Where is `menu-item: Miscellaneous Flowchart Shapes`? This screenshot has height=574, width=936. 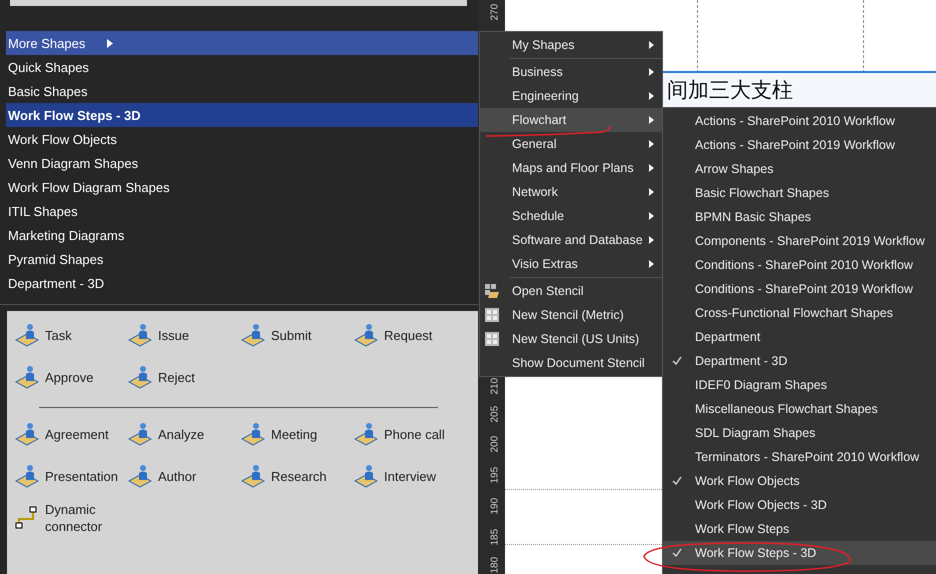 menu-item: Miscellaneous Flowchart Shapes is located at coordinates (799, 409).